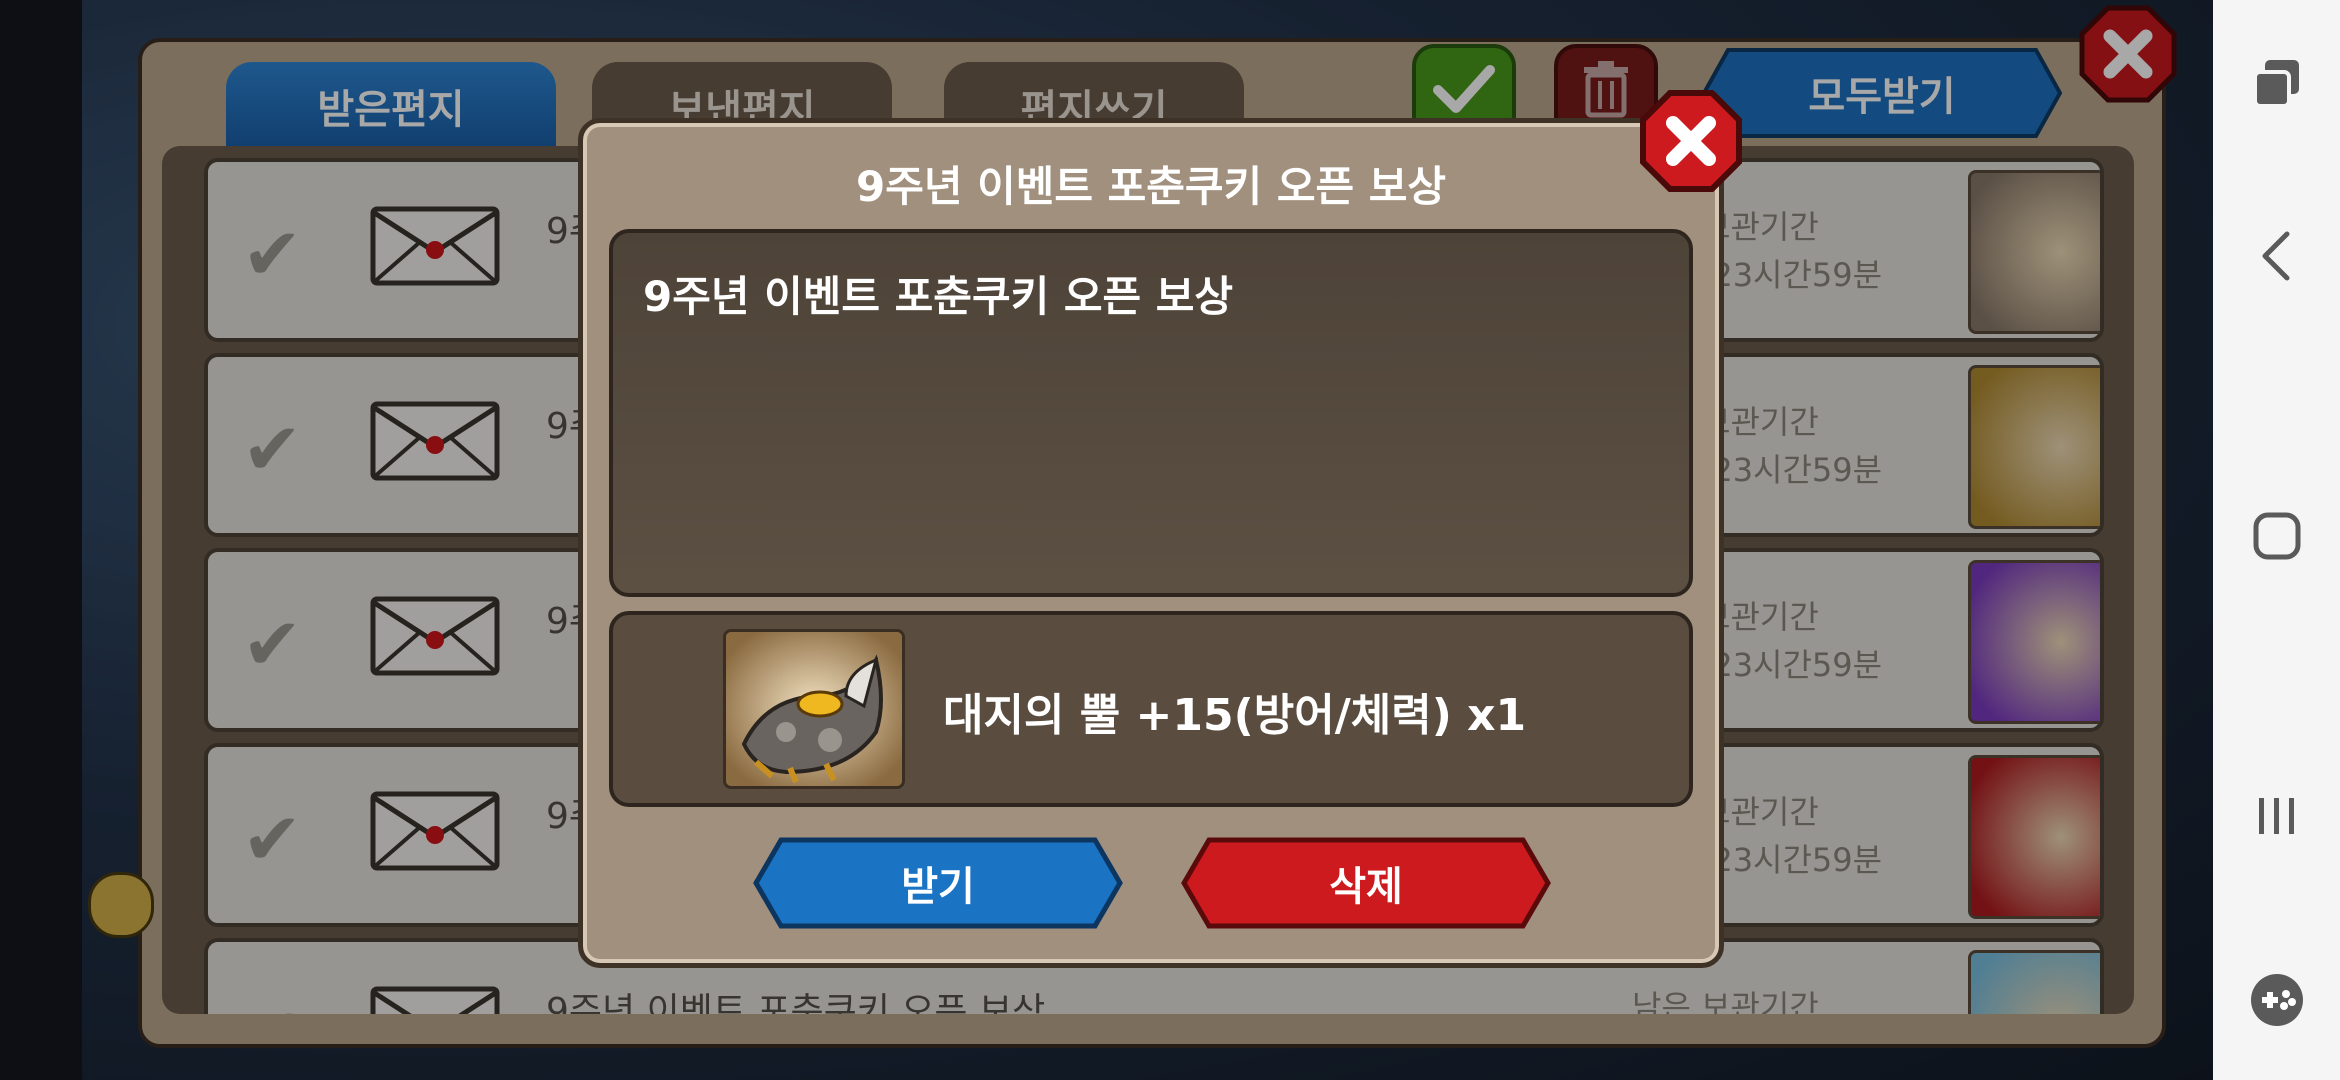  I want to click on multi-window-icon, so click(2275, 84).